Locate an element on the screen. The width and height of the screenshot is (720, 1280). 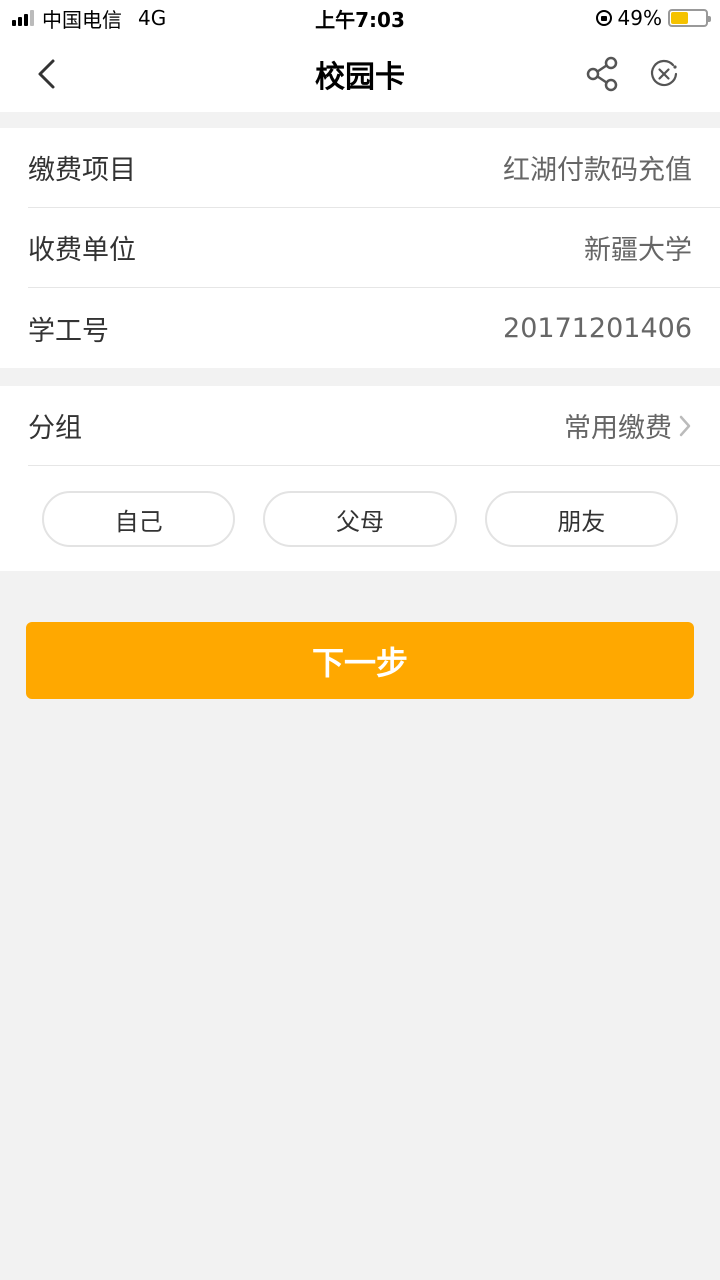
group-value-wrap: 常用缴费 is located at coordinates (628, 425).